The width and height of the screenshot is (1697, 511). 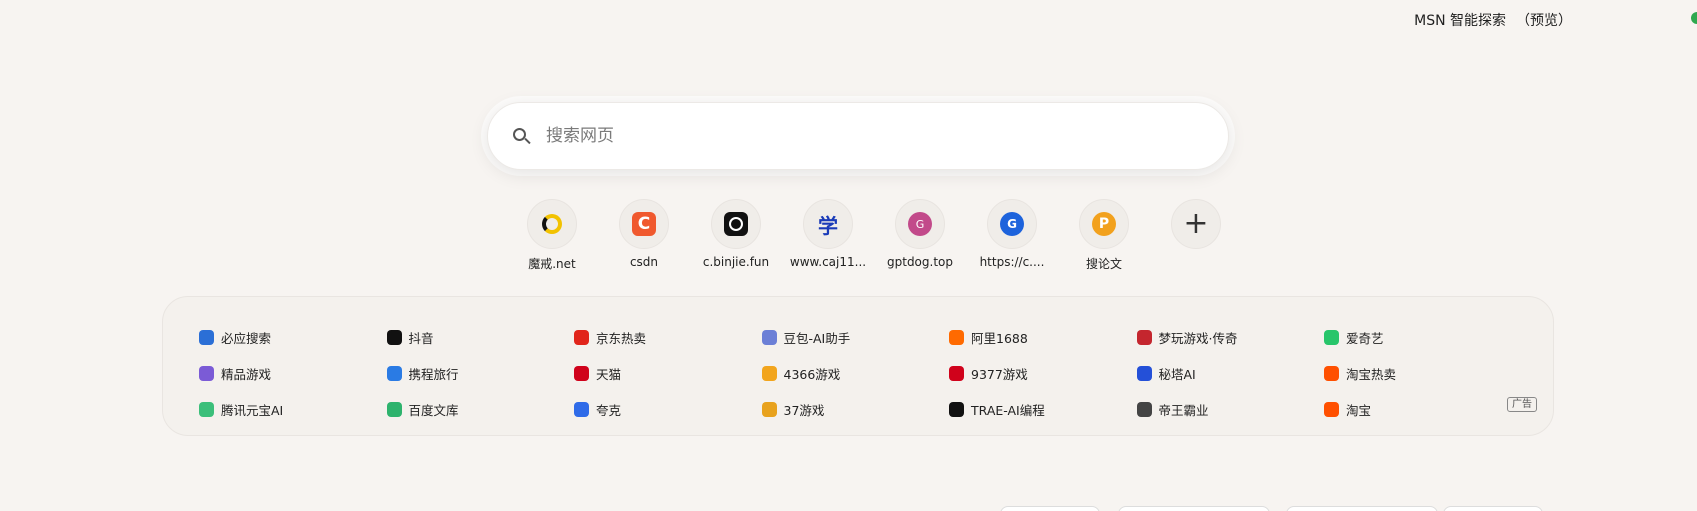 I want to click on bookmark-label: 夸克, so click(x=609, y=410).